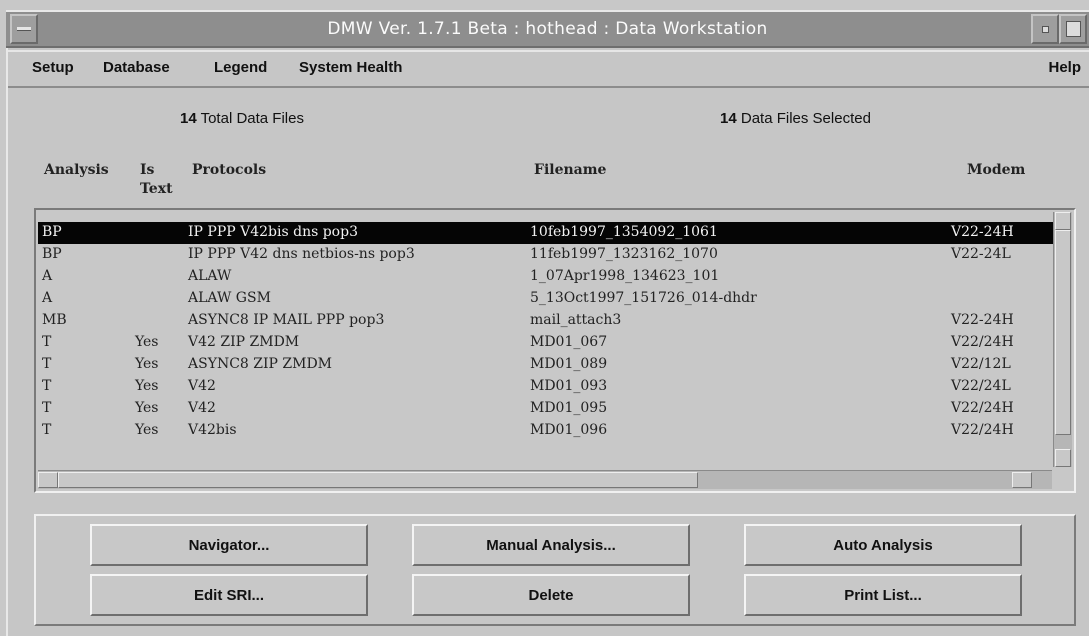  Describe the element at coordinates (624, 232) in the screenshot. I see `cell-filename: 10feb1997_1354092_1061` at that location.